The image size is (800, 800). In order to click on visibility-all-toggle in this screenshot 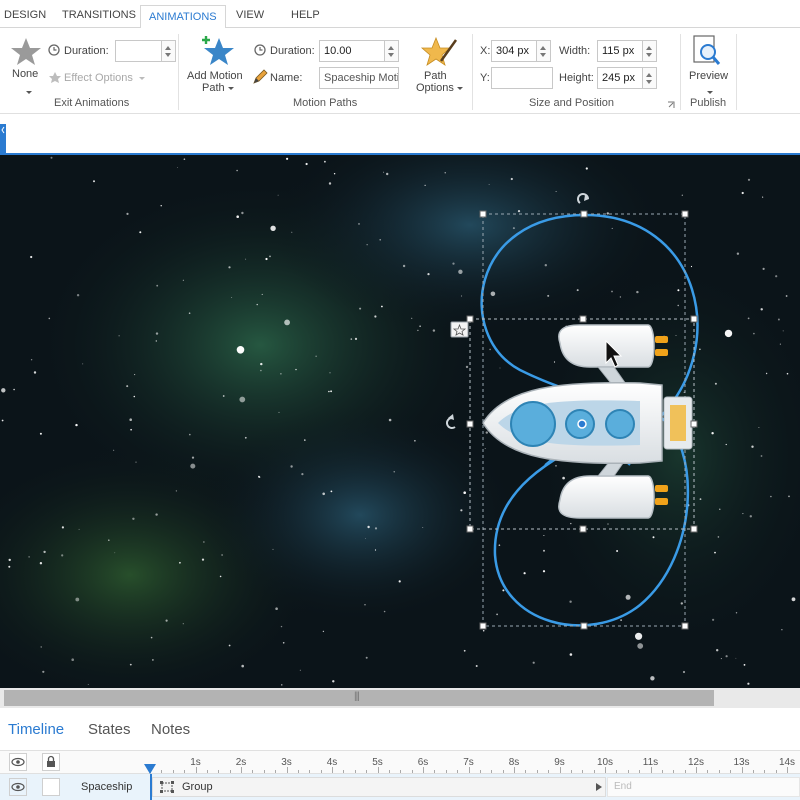, I will do `click(18, 762)`.